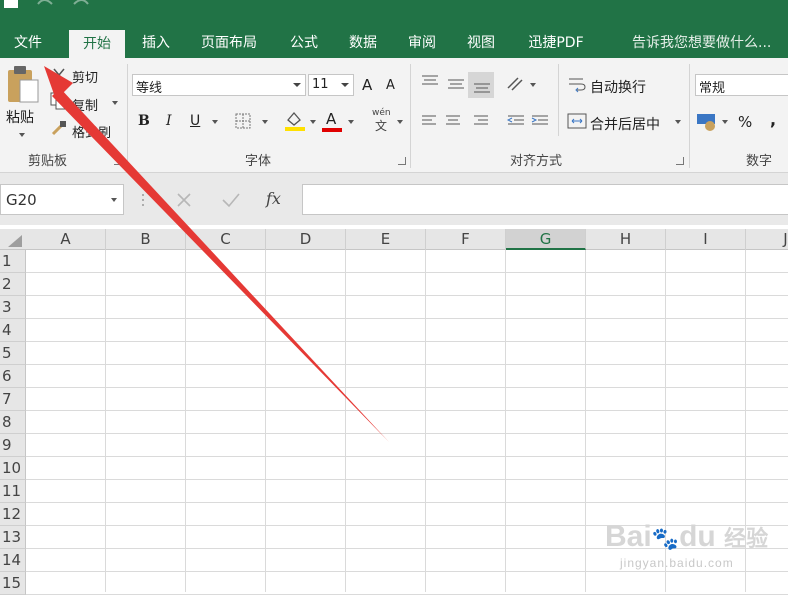 This screenshot has width=788, height=595. What do you see at coordinates (13, 284) in the screenshot?
I see `row-header-2: 2` at bounding box center [13, 284].